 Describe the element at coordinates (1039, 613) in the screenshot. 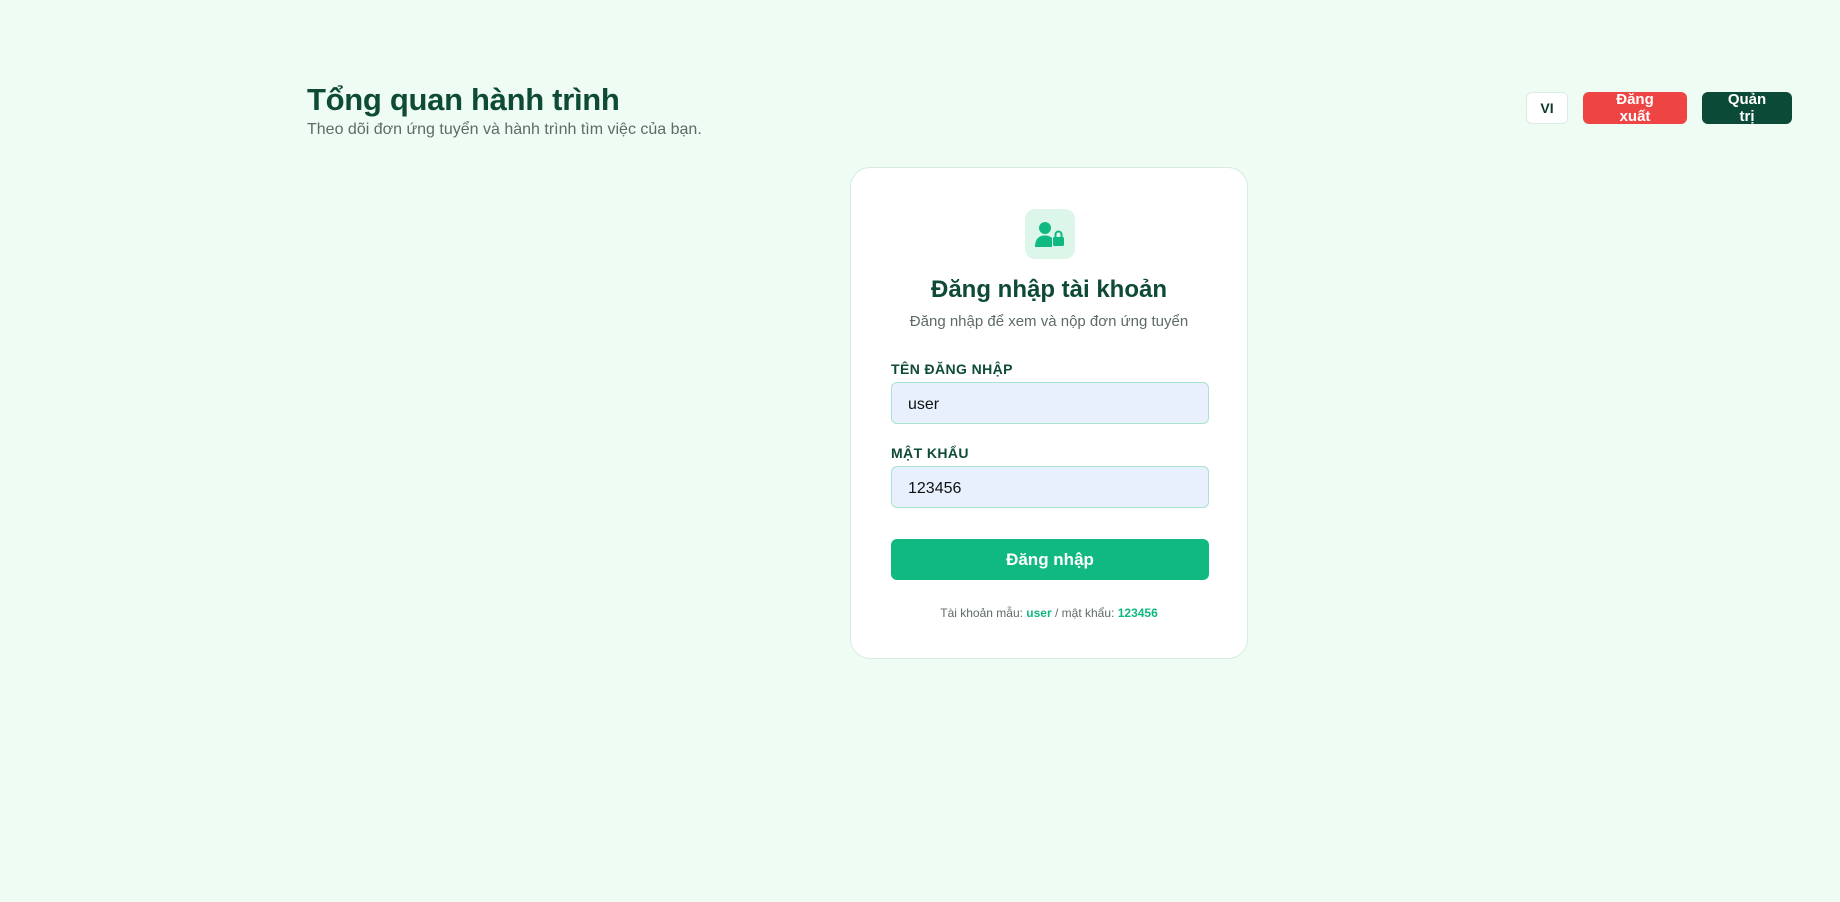

I see `hint-account-value: user` at that location.